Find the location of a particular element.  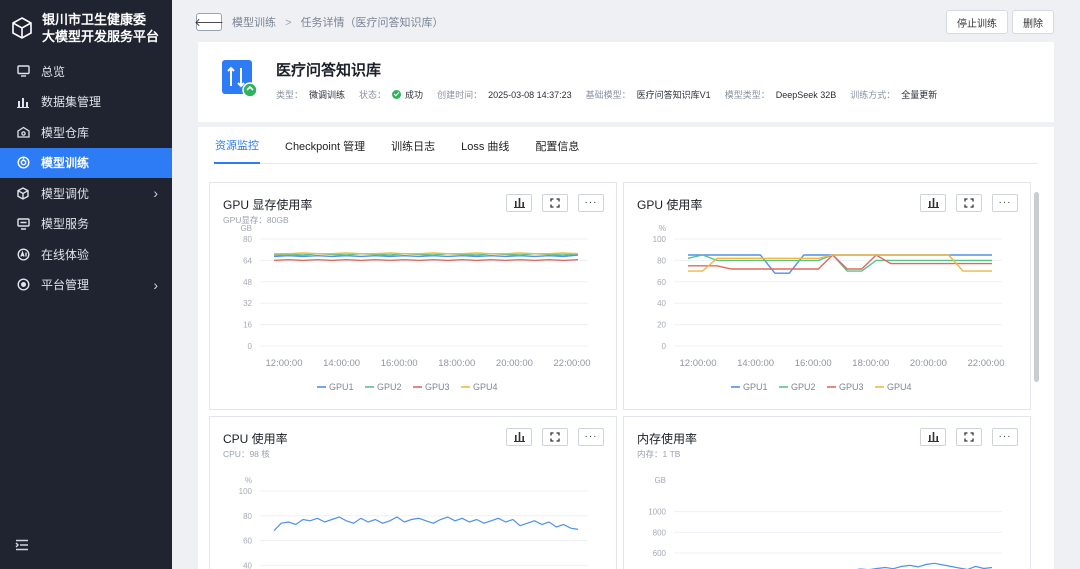

brand: 银川市卫生健康委 大模型开发服务平台 is located at coordinates (86, 28).